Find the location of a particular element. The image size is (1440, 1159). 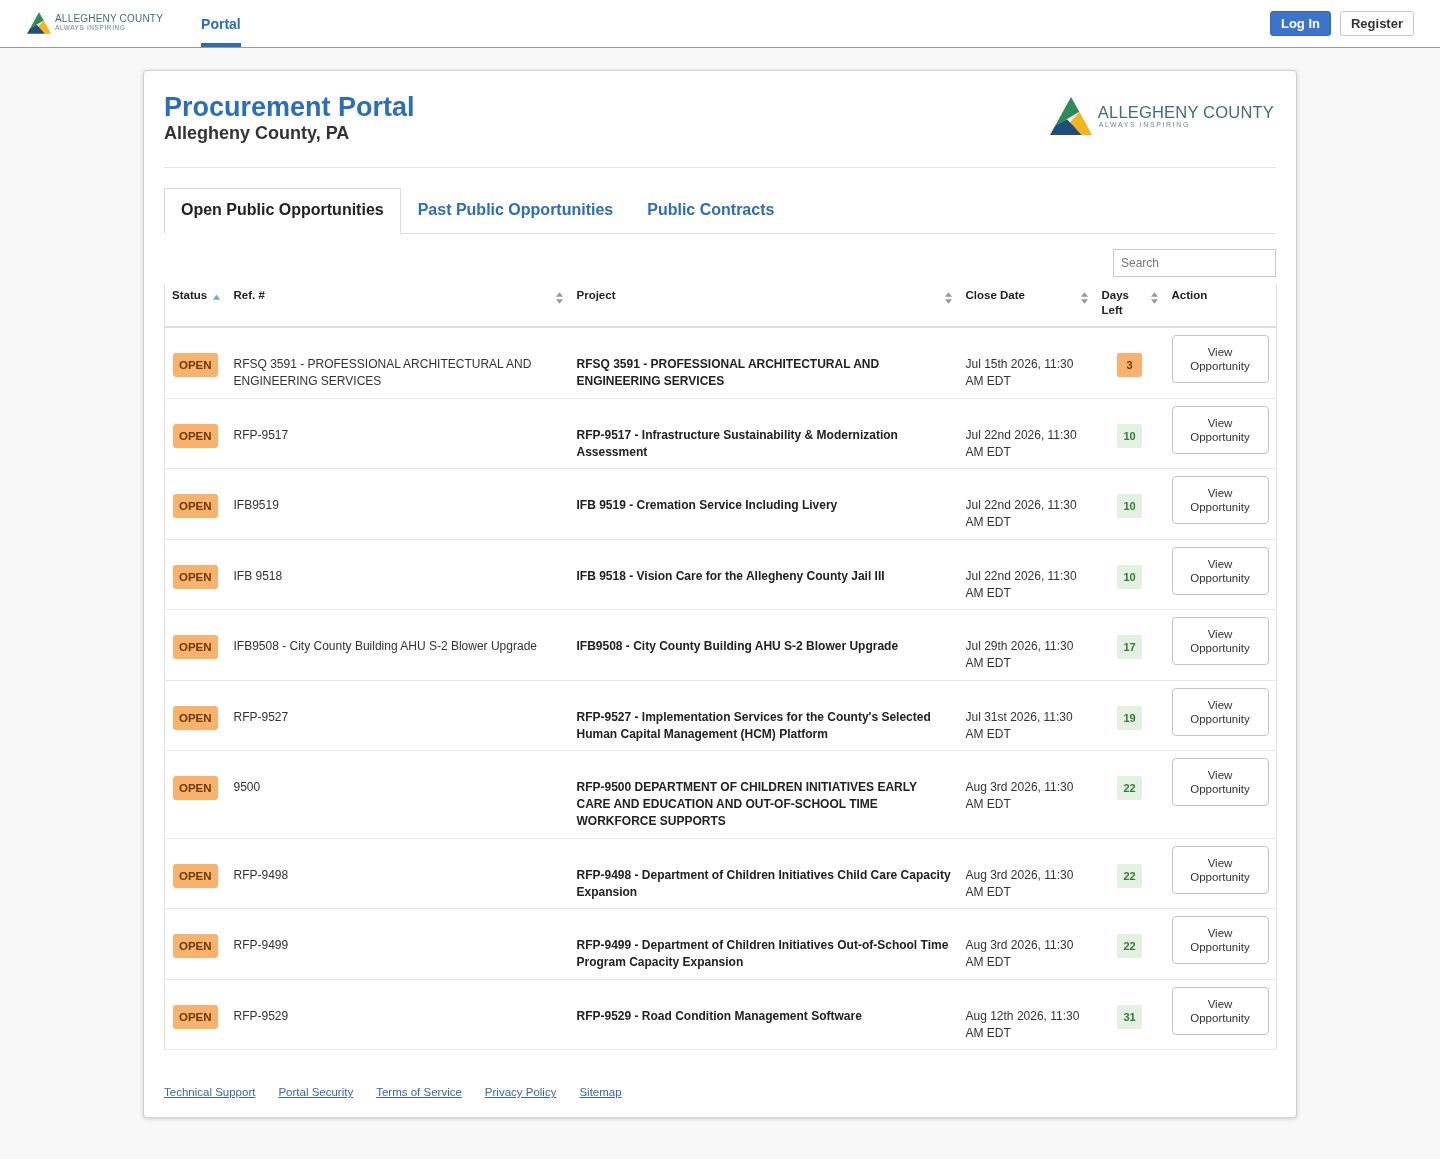

days-left-badge: 19 is located at coordinates (1129, 717).